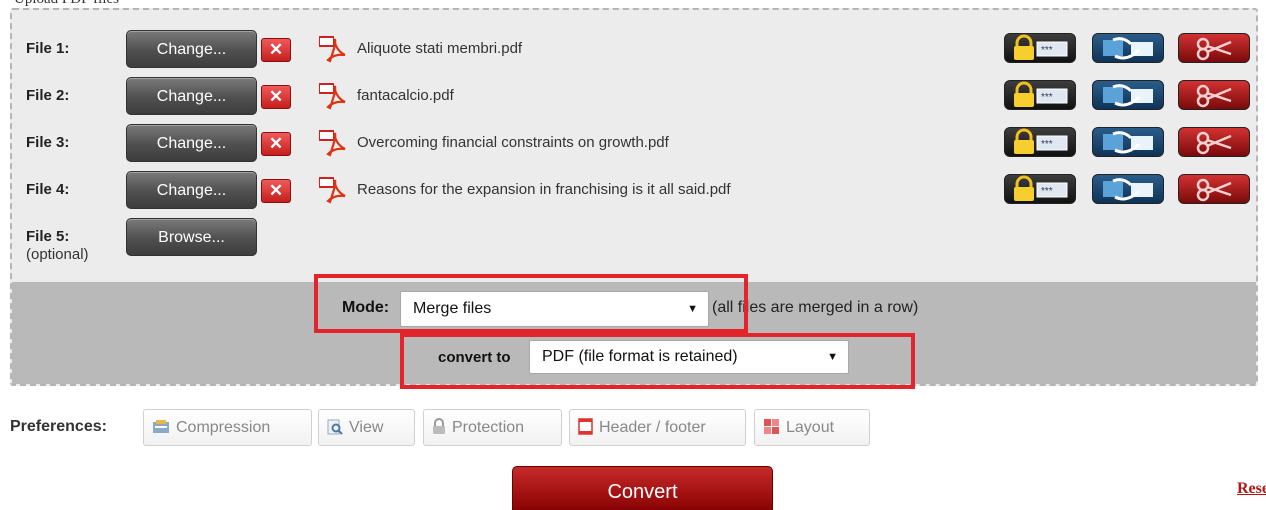  Describe the element at coordinates (161, 426) in the screenshot. I see `compression-icon` at that location.